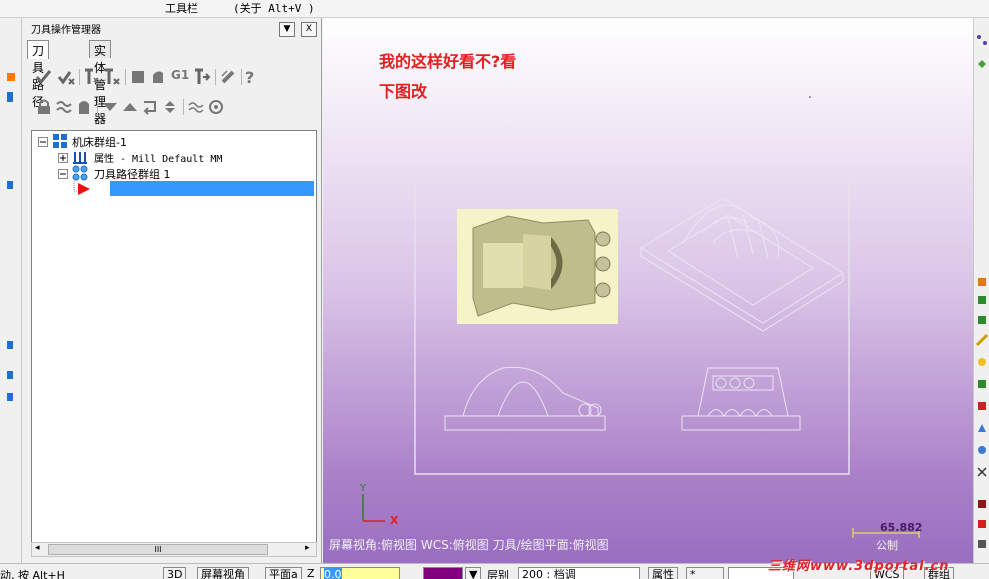 Image resolution: width=989 pixels, height=579 pixels. What do you see at coordinates (373, 508) in the screenshot?
I see `axis-triad` at bounding box center [373, 508].